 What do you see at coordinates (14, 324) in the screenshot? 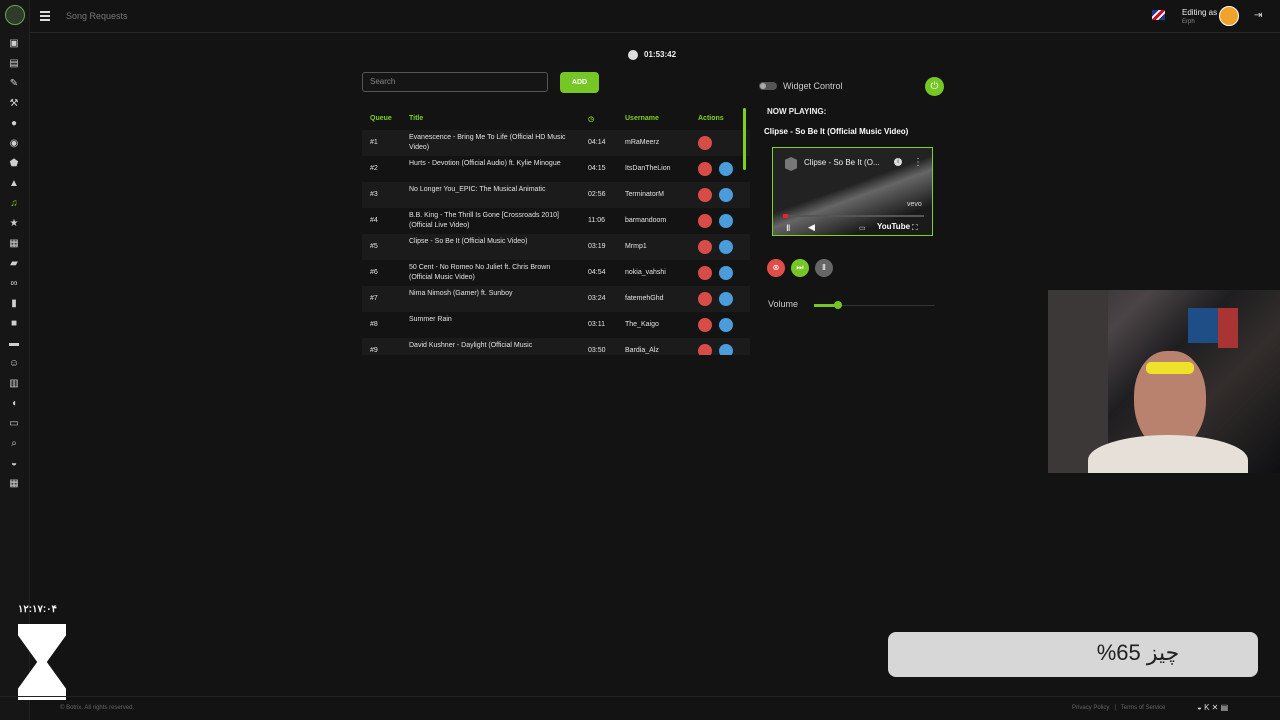
I see `video-icon: ■` at bounding box center [14, 324].